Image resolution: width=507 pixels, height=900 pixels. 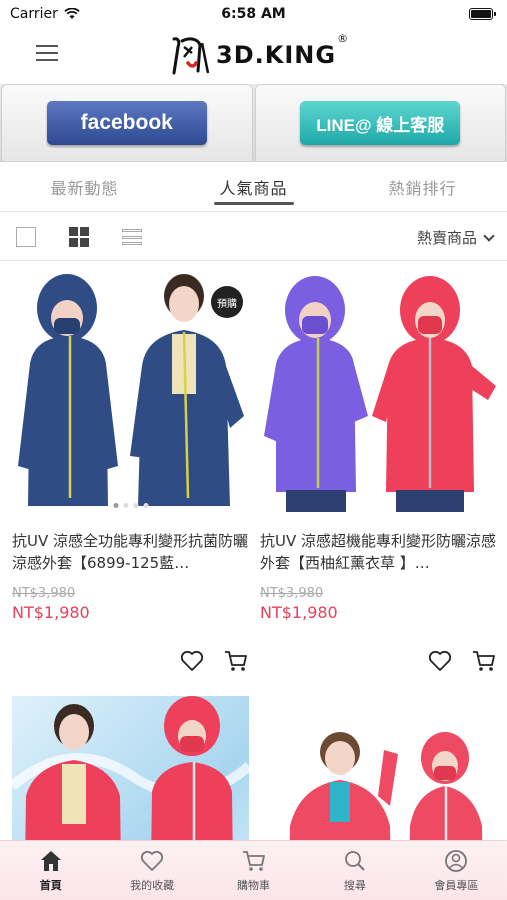 I want to click on tabbar-favorites: 我的收藏, so click(x=151, y=870).